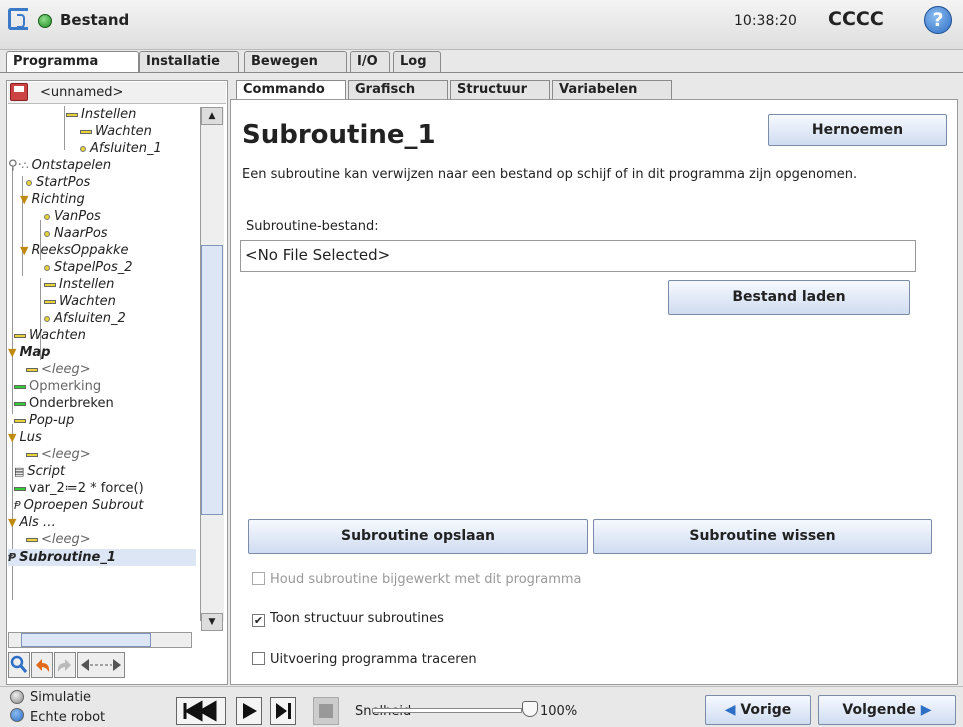 The width and height of the screenshot is (963, 727). What do you see at coordinates (18, 19) in the screenshot?
I see `ur-logo-icon` at bounding box center [18, 19].